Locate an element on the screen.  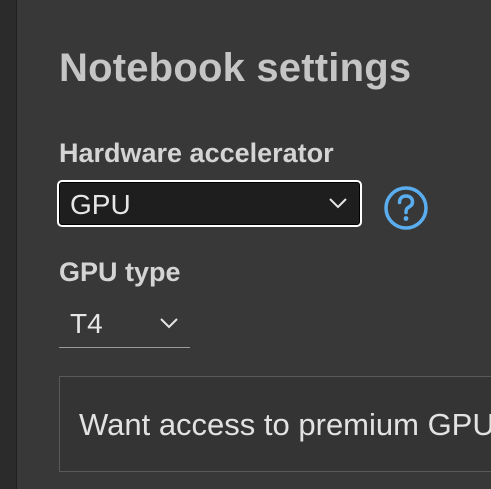
gpu-type-select: T4 is located at coordinates (124, 326).